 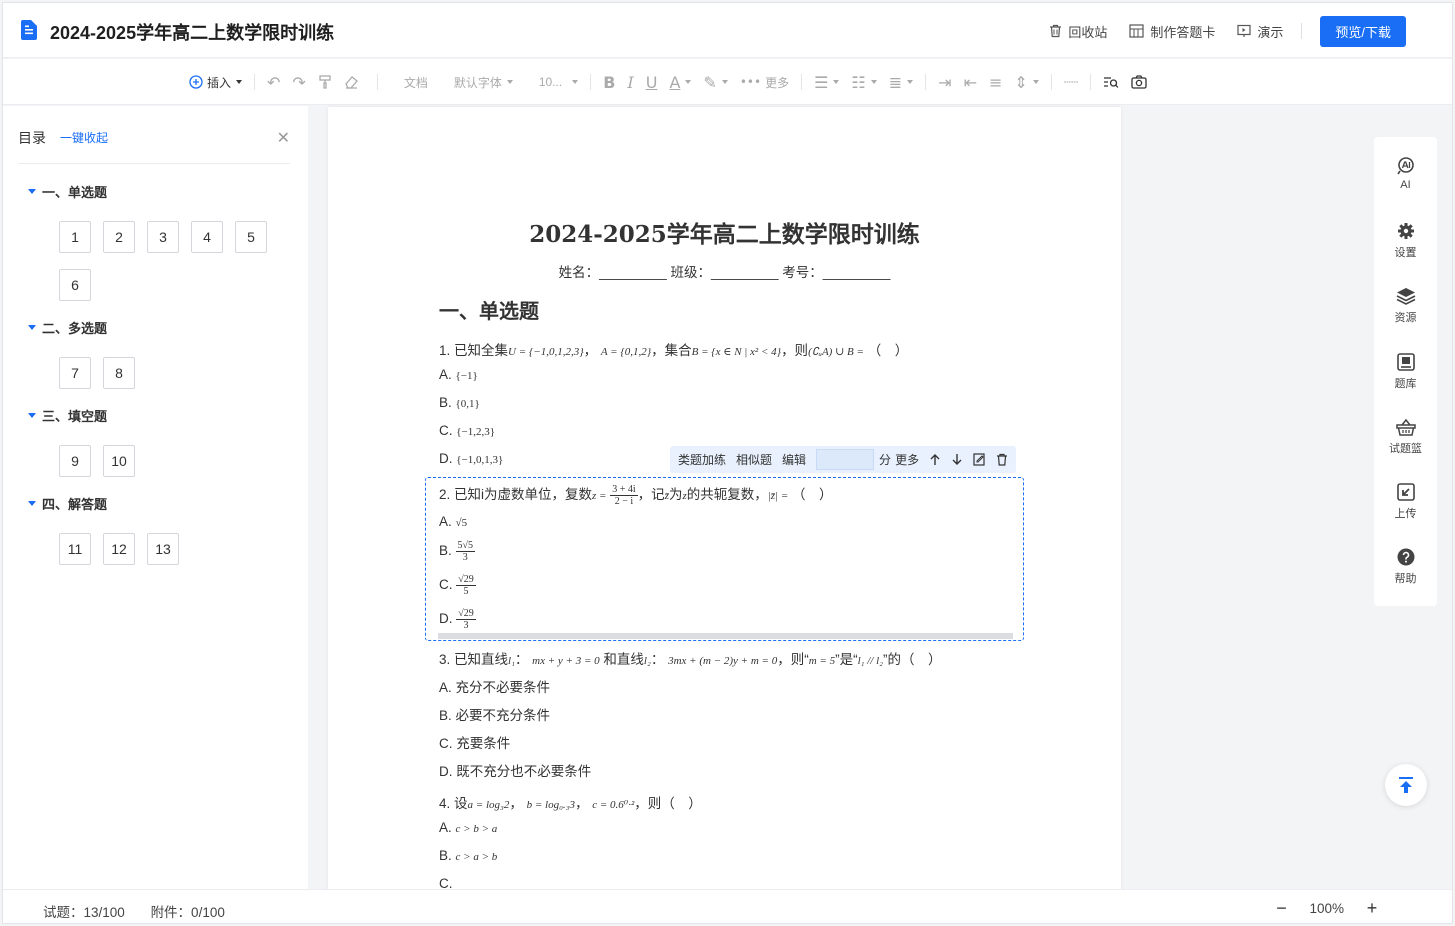 I want to click on font-color-button: A, so click(x=680, y=82).